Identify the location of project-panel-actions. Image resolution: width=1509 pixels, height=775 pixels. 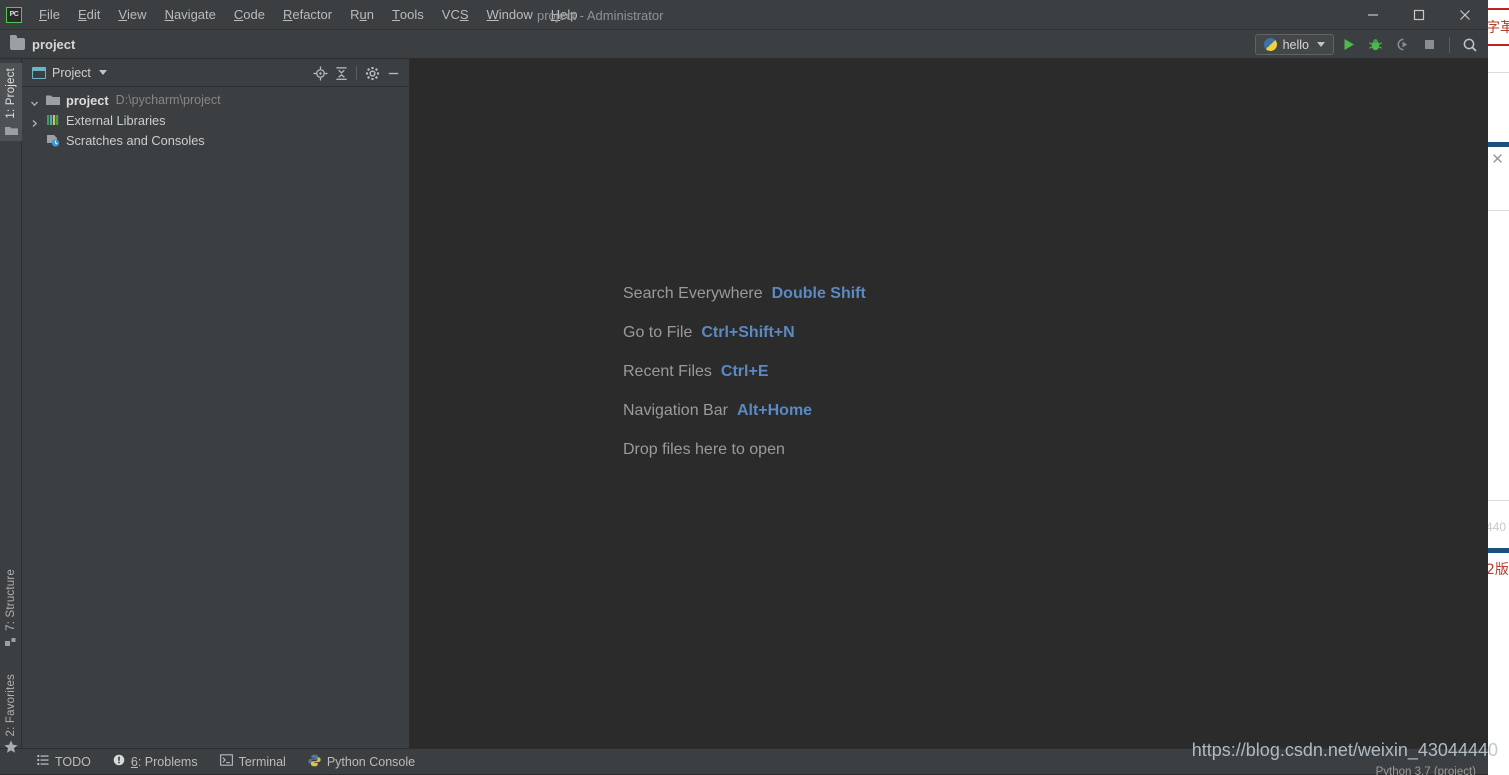
(356, 73).